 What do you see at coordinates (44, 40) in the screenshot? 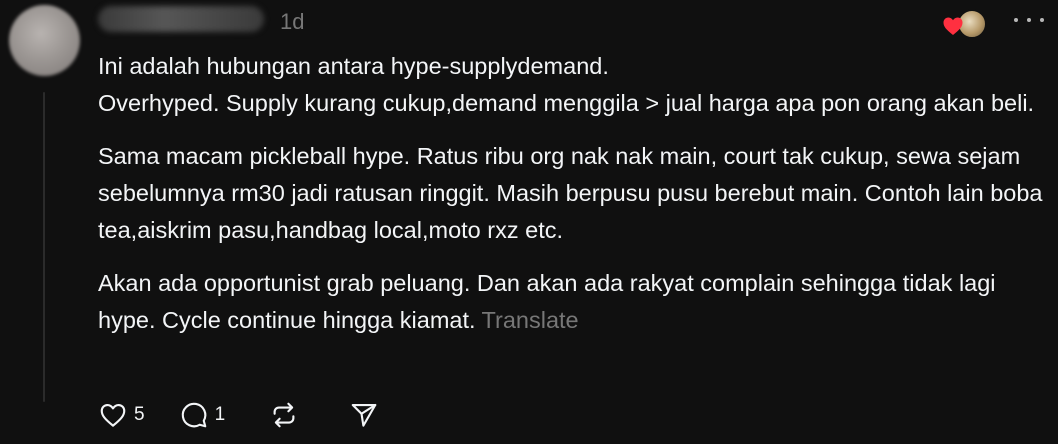
I see `author-avatar` at bounding box center [44, 40].